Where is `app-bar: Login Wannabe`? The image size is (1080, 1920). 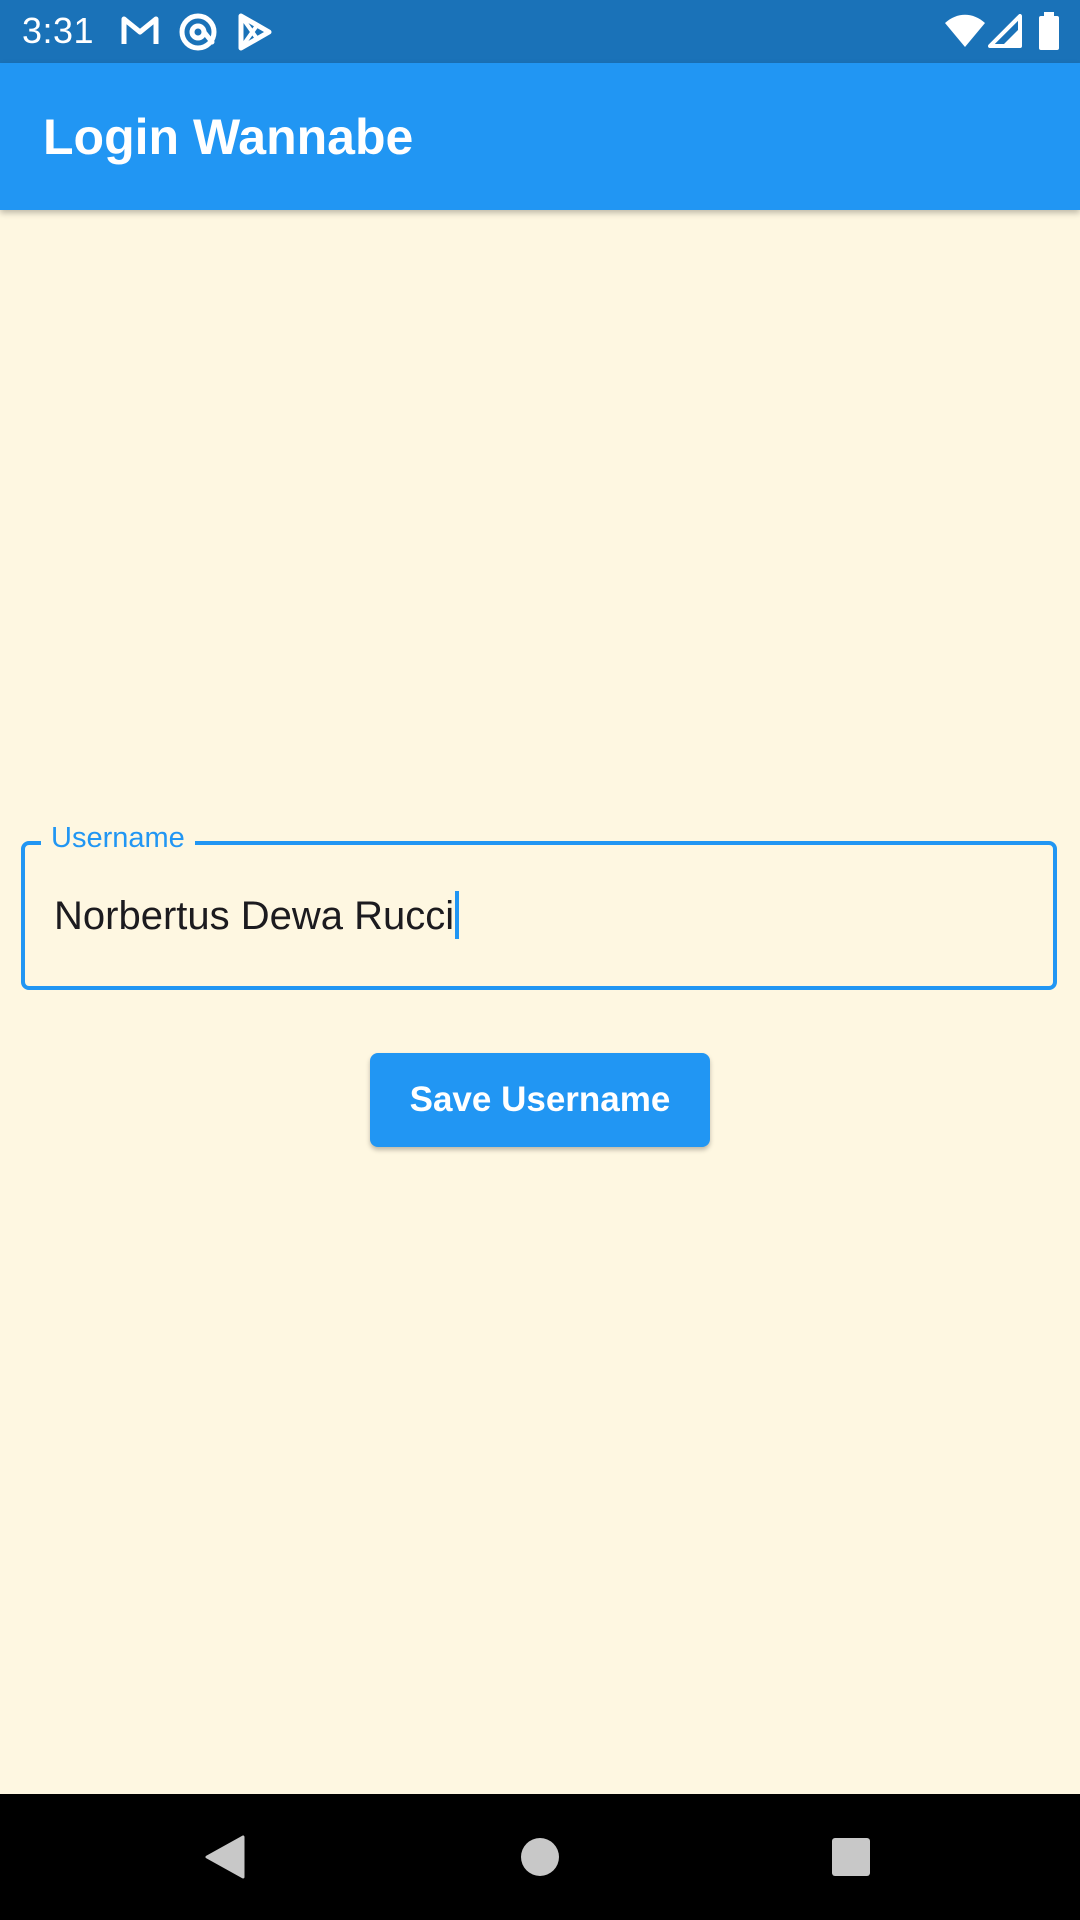 app-bar: Login Wannabe is located at coordinates (540, 136).